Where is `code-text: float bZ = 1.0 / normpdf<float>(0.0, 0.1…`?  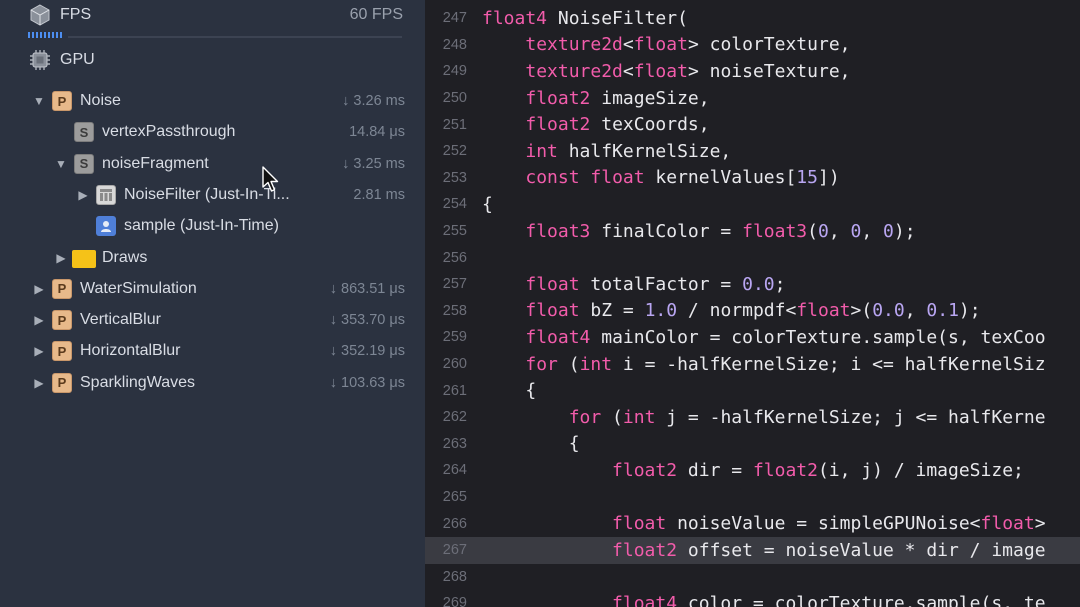 code-text: float bZ = 1.0 / normpdf<float>(0.0, 0.1… is located at coordinates (753, 311).